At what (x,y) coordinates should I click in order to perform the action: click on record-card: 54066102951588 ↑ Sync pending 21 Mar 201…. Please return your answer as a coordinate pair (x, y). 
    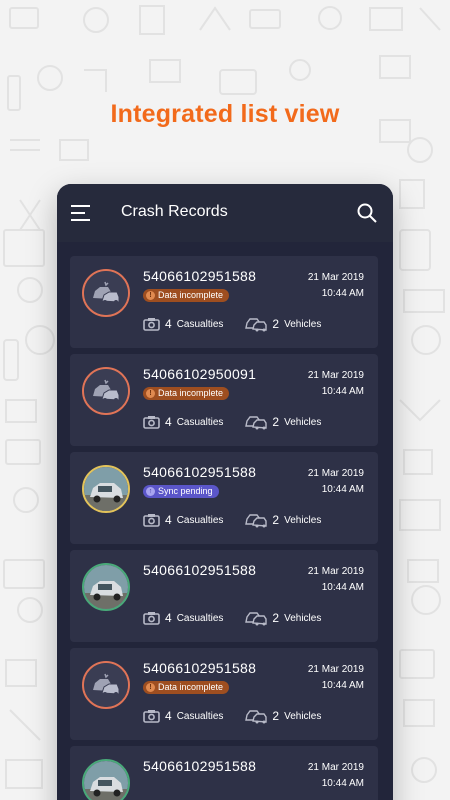
    Looking at the image, I should click on (224, 498).